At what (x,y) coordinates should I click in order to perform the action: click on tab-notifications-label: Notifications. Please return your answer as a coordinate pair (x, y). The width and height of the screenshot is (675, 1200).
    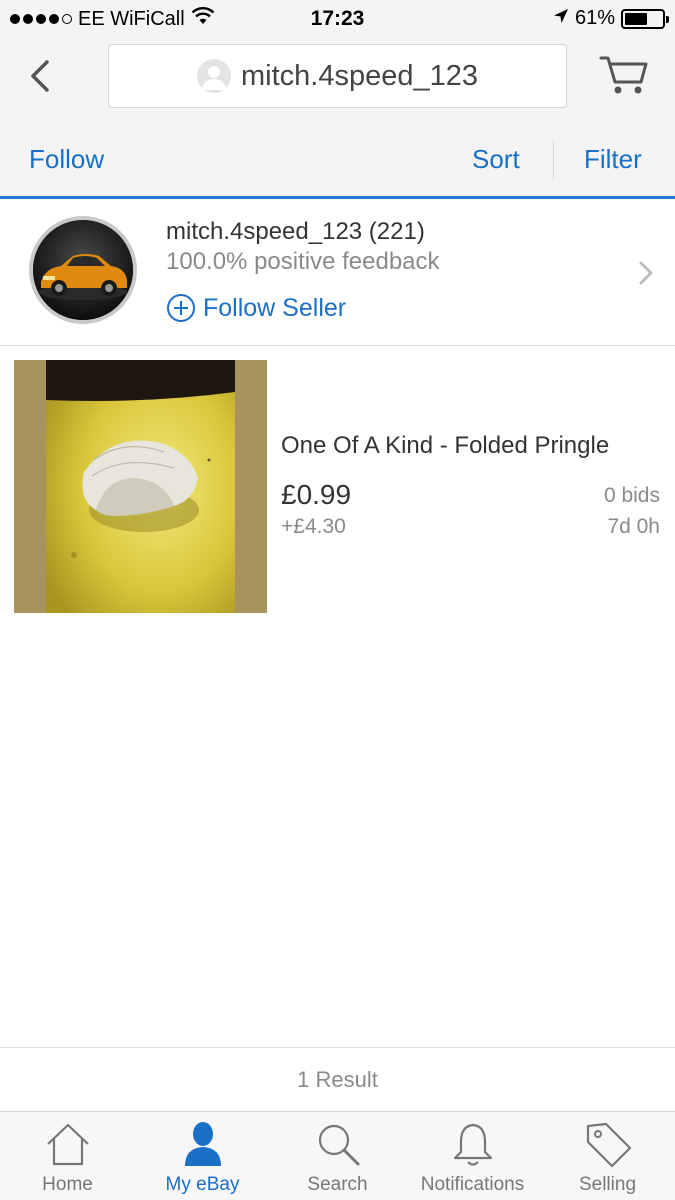
    Looking at the image, I should click on (472, 1184).